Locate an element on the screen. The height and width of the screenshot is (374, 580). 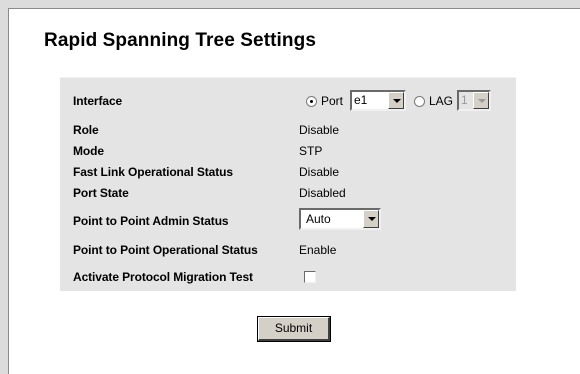
fast-link-label: Fast Link Operational Status is located at coordinates (153, 172).